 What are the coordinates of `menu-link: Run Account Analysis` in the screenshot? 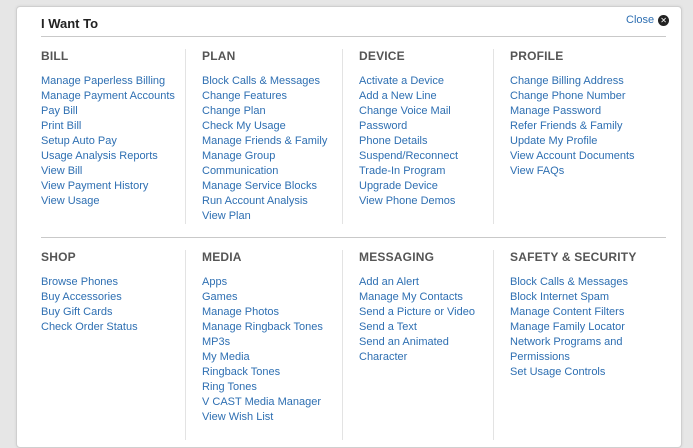 It's located at (255, 201).